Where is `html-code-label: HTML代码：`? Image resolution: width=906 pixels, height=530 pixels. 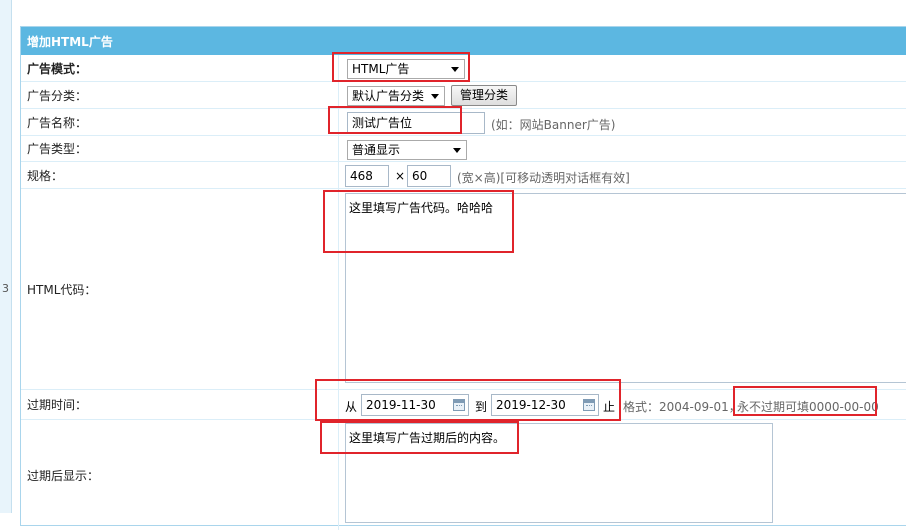
html-code-label: HTML代码： is located at coordinates (180, 289).